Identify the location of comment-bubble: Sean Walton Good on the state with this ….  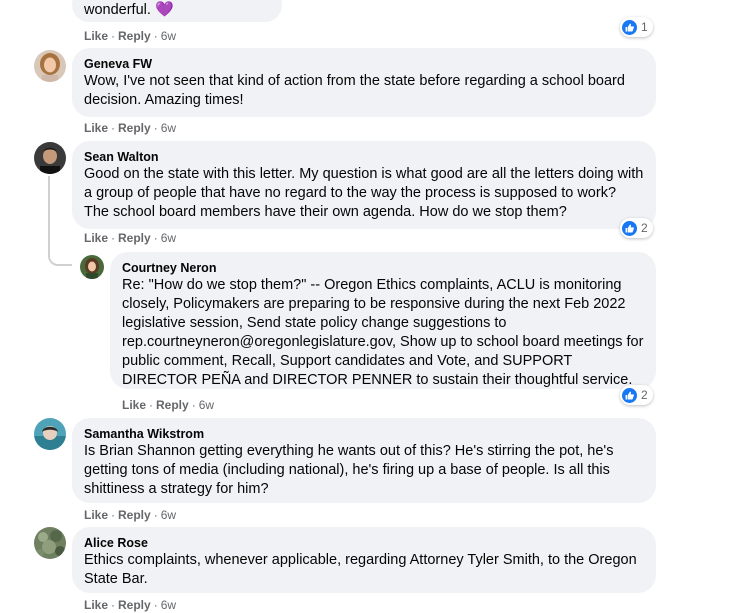
(364, 185).